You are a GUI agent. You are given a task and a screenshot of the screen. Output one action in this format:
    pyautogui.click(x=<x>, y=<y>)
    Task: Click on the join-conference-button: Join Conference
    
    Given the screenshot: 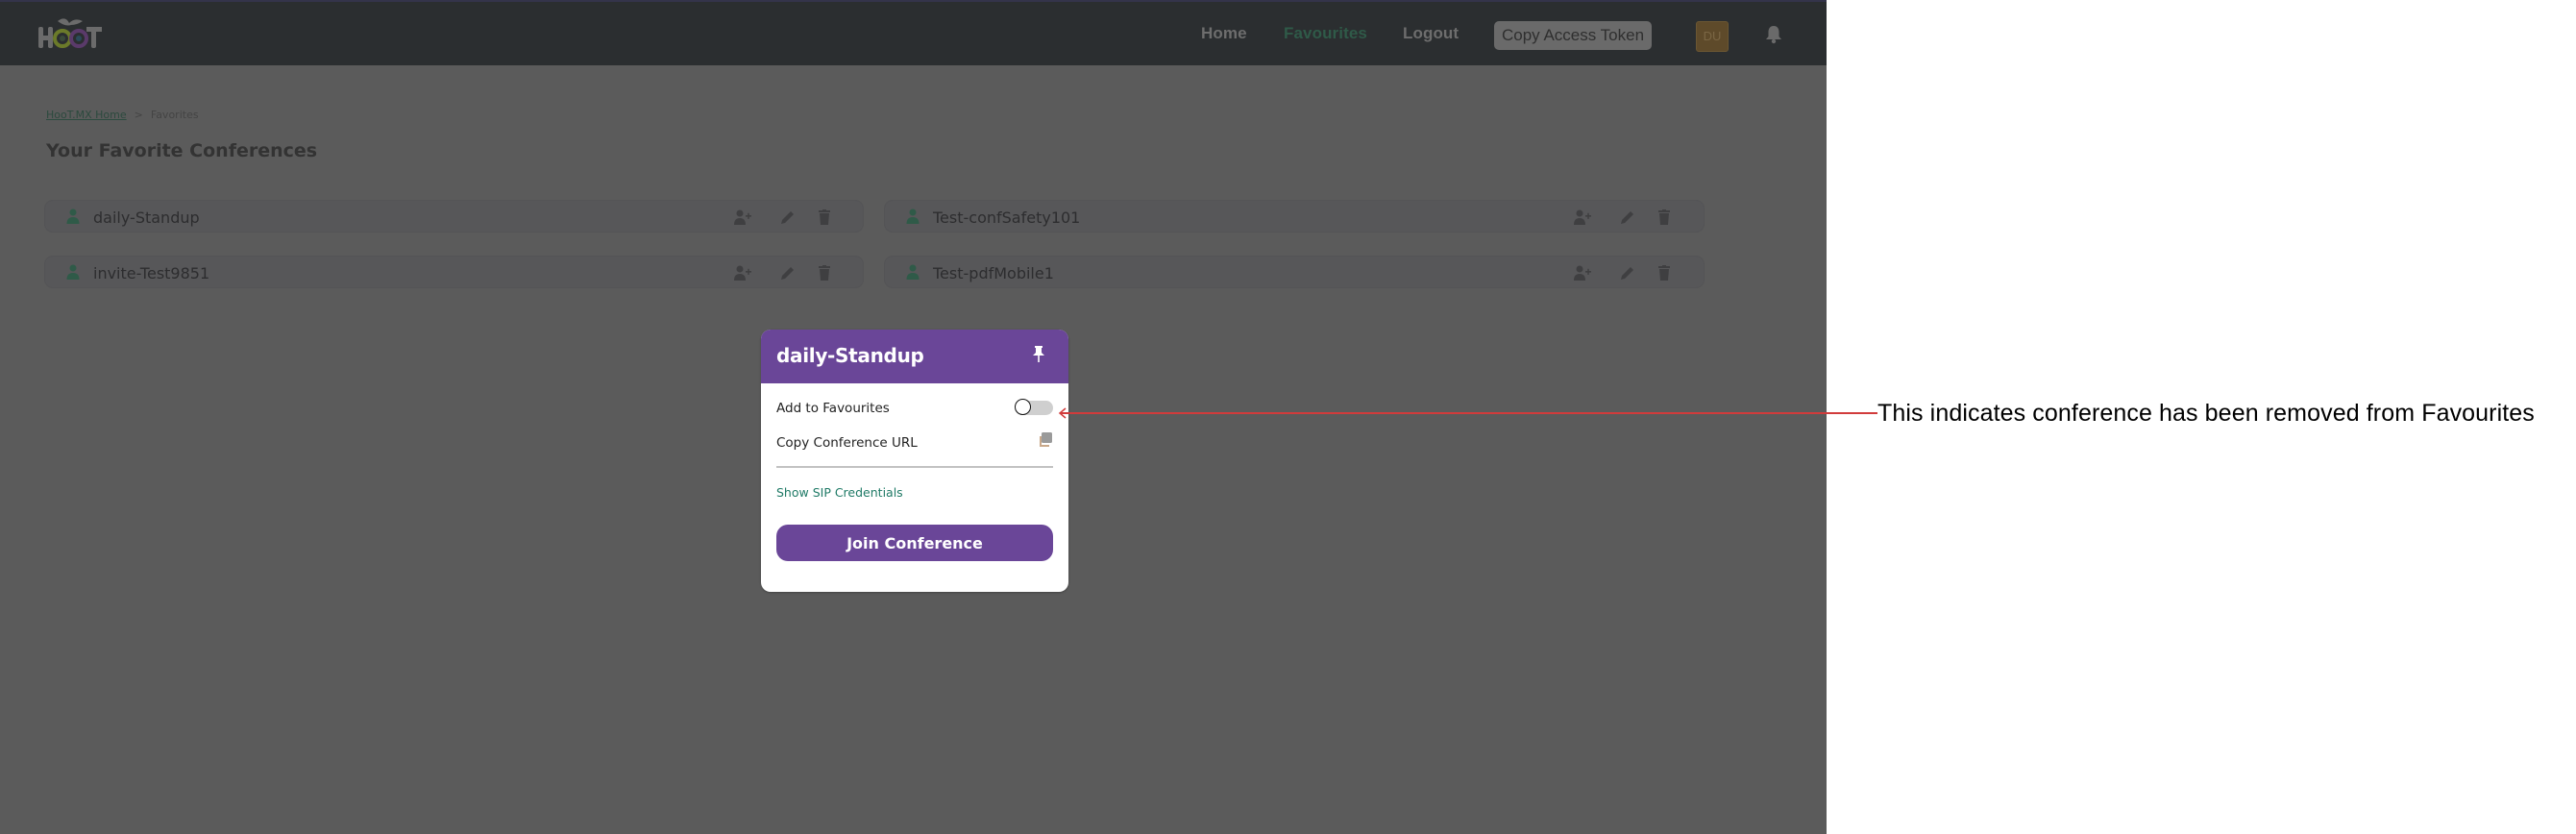 What is the action you would take?
    pyautogui.click(x=914, y=543)
    